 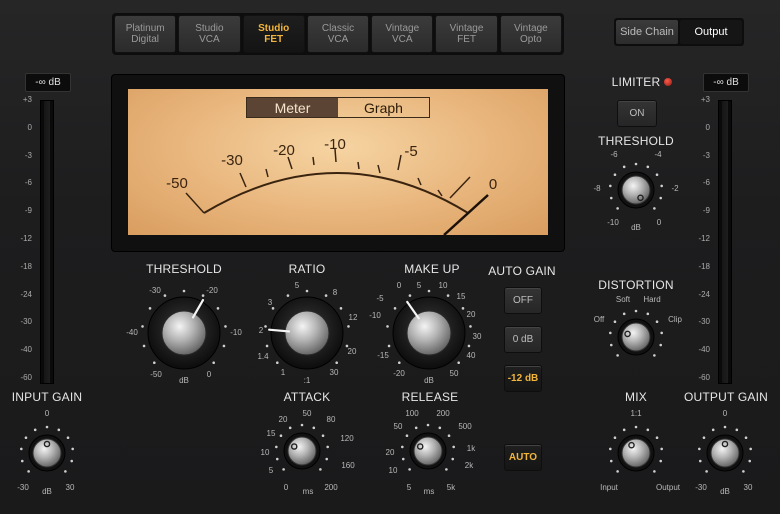 I want to click on output-gain-tick: -30, so click(x=701, y=487).